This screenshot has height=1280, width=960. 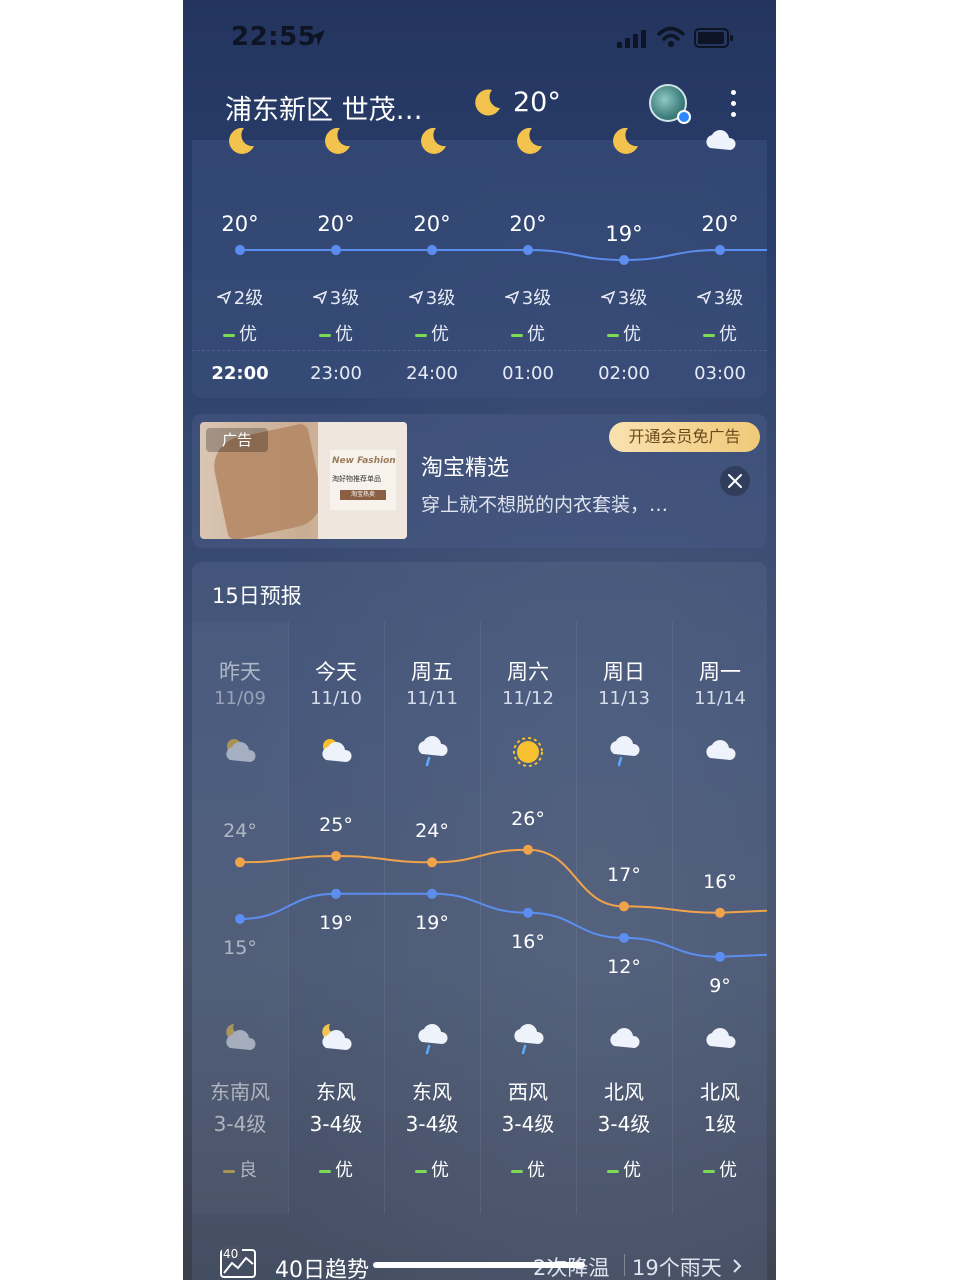 I want to click on high-temp-line, so click(x=503, y=881).